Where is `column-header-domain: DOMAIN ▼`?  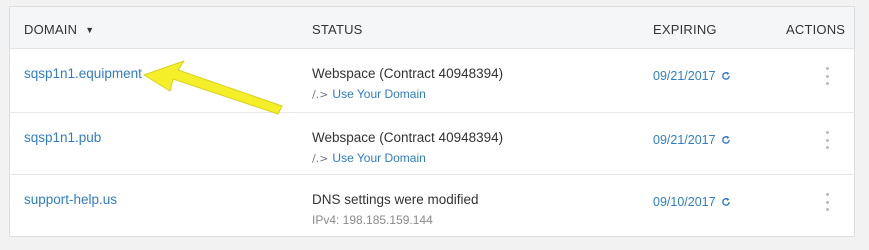 column-header-domain: DOMAIN ▼ is located at coordinates (59, 30).